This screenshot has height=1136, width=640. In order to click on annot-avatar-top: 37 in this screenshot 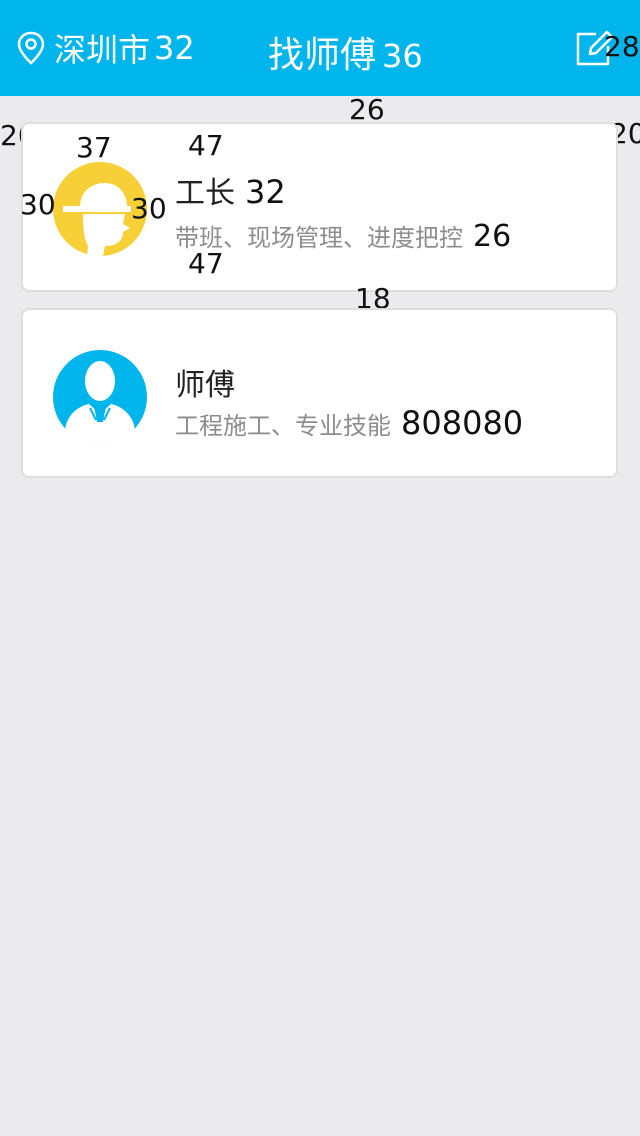, I will do `click(94, 147)`.